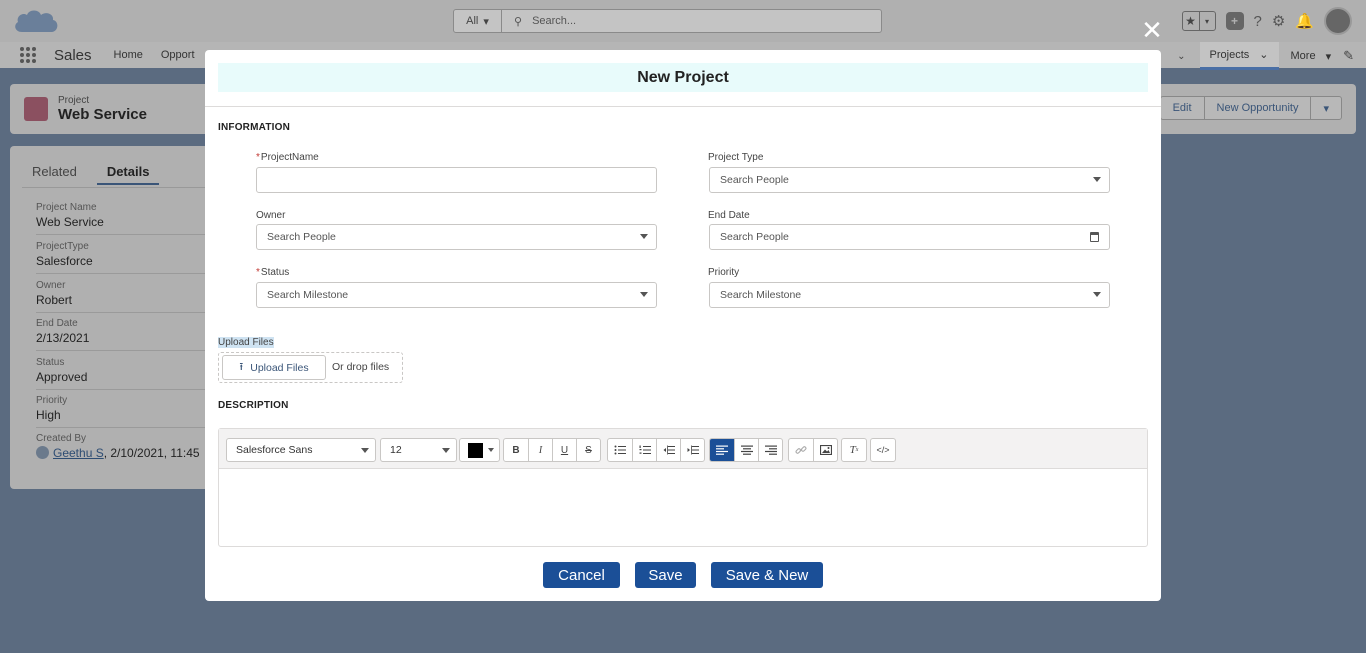 The height and width of the screenshot is (653, 1366). What do you see at coordinates (128, 174) in the screenshot?
I see `tab-details: Details` at bounding box center [128, 174].